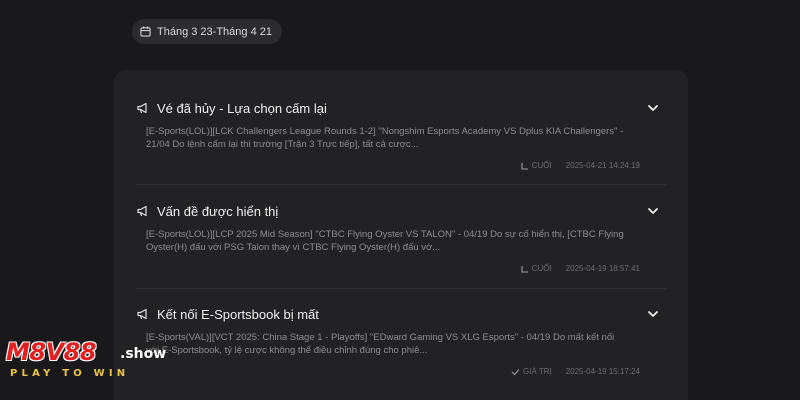 The image size is (800, 400). What do you see at coordinates (401, 165) in the screenshot?
I see `notice-meta: CUỐI 2025-04-21 14:24:19` at bounding box center [401, 165].